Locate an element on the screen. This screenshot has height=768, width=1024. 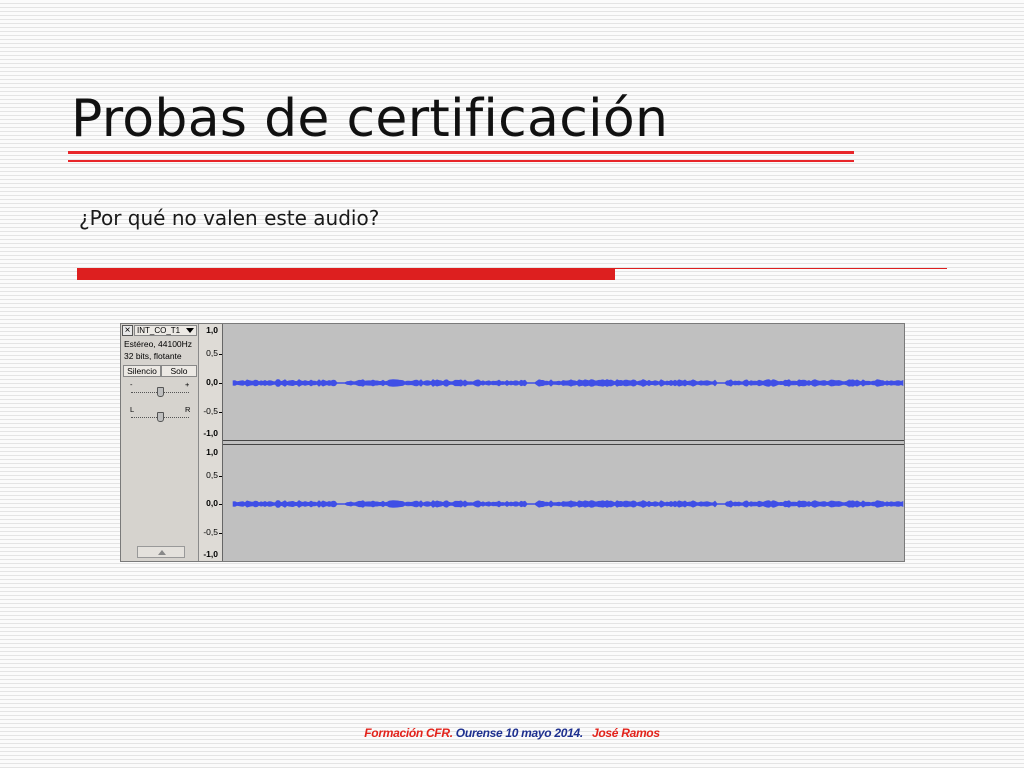
collapse-track-button is located at coordinates (161, 552).